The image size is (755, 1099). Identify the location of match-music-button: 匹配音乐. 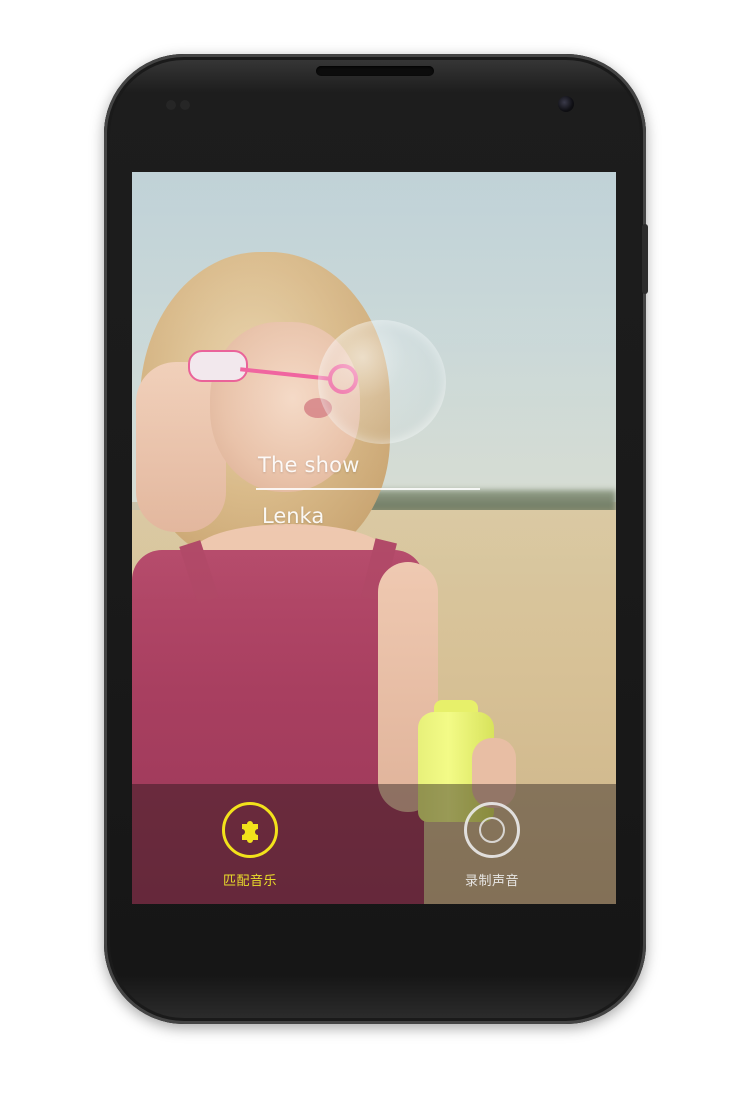
(256, 844).